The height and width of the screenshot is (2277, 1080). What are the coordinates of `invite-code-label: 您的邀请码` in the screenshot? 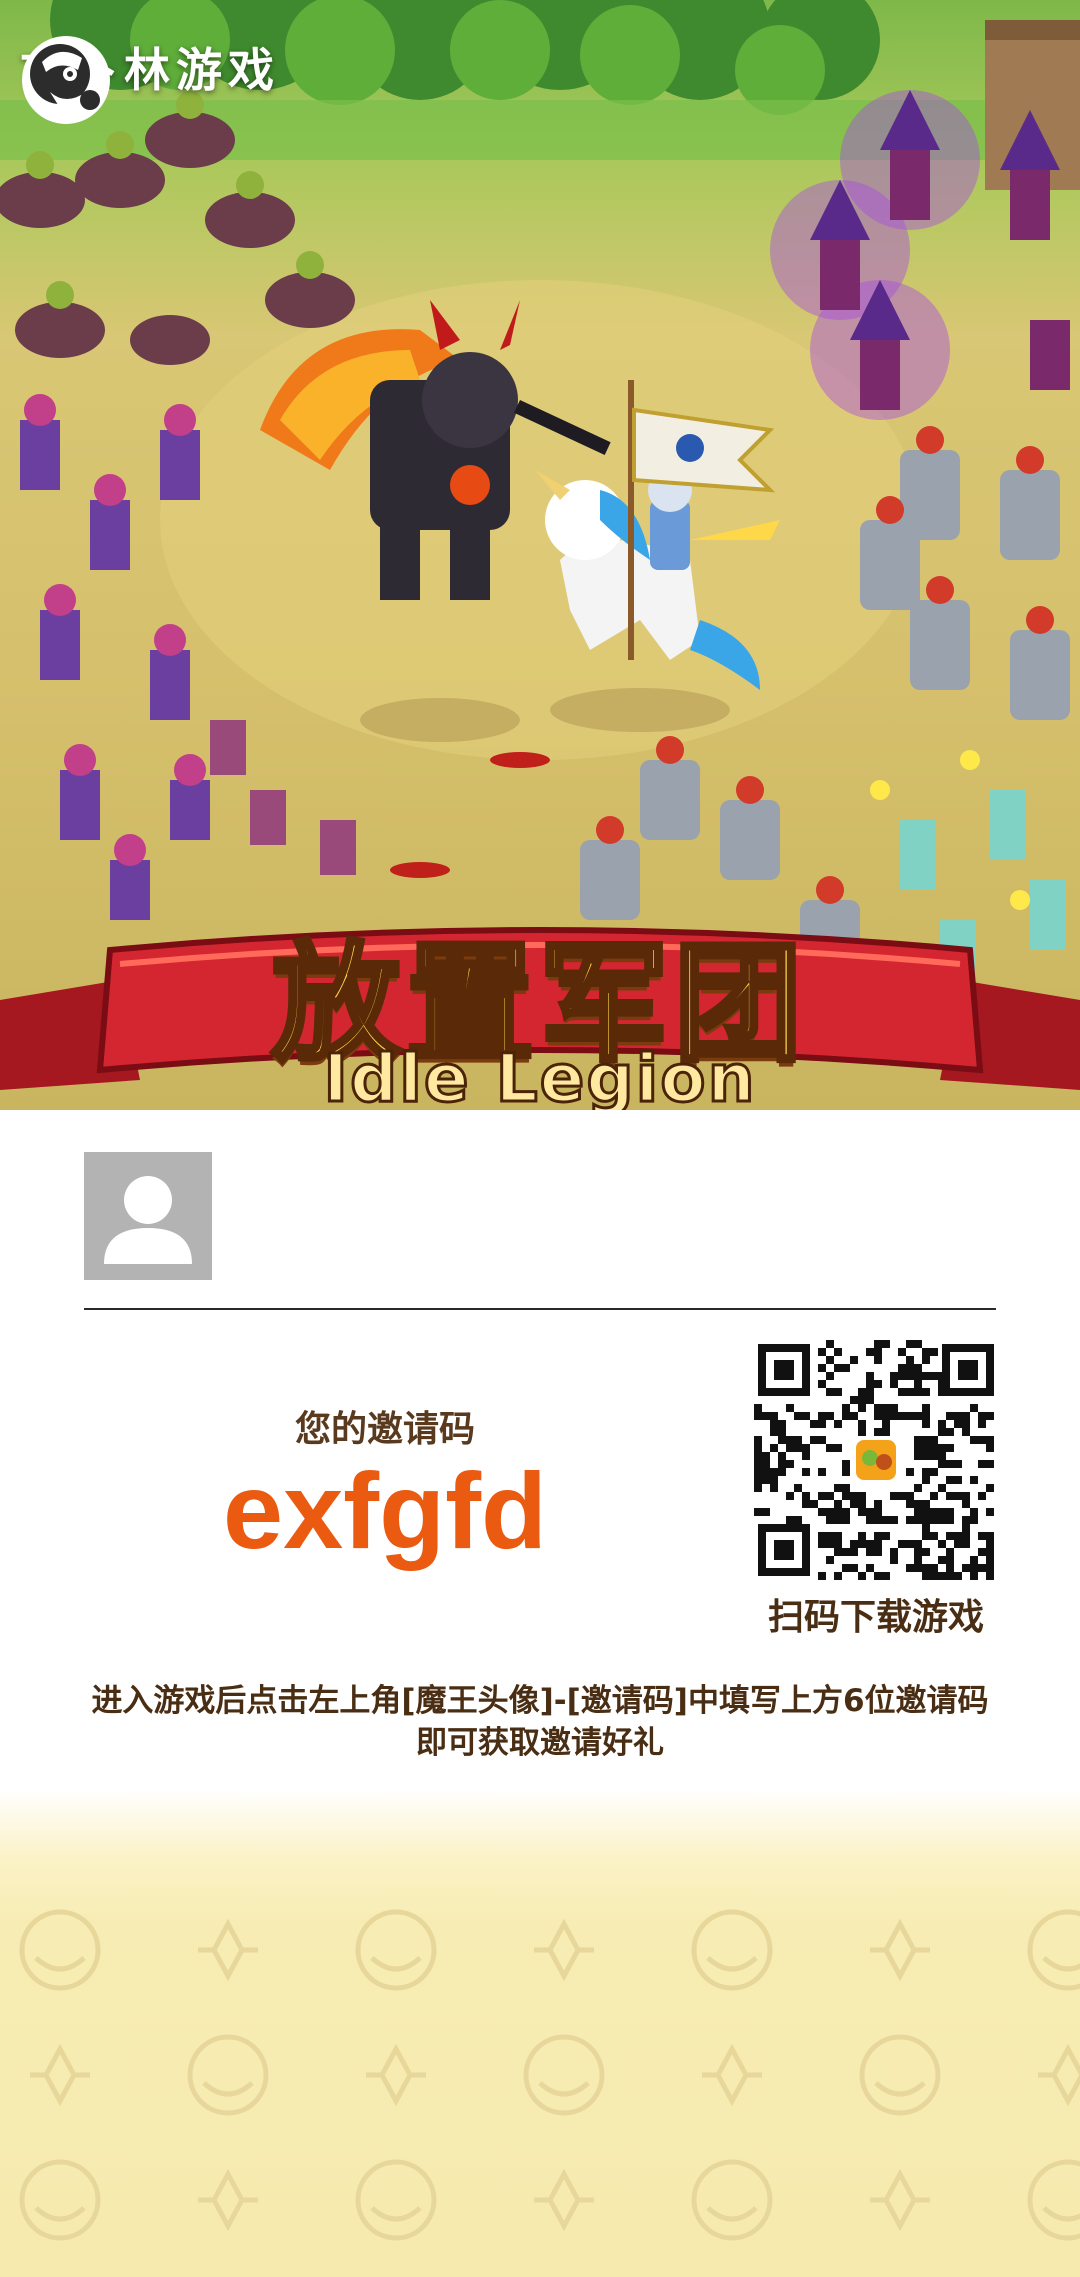 It's located at (384, 1429).